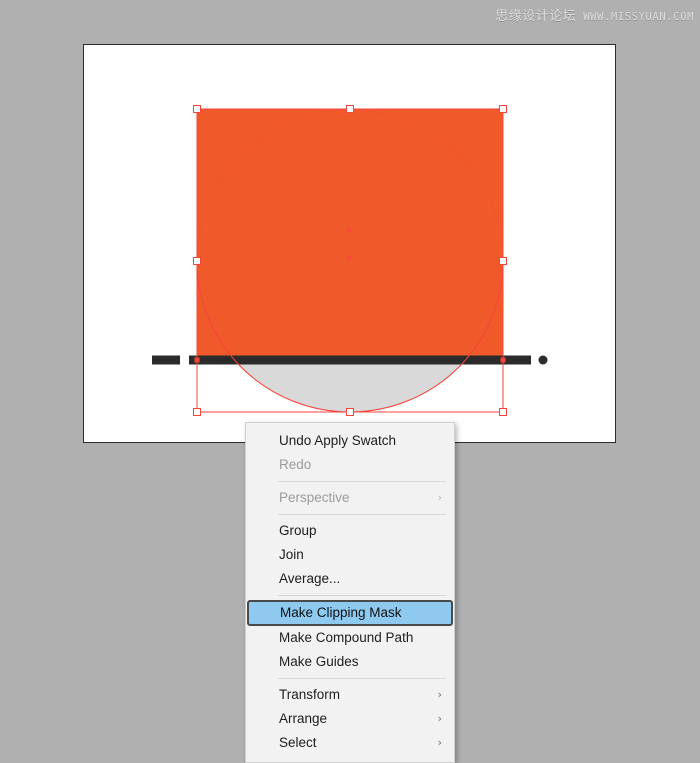  I want to click on menu-item-make-guides: Make Guides, so click(350, 662).